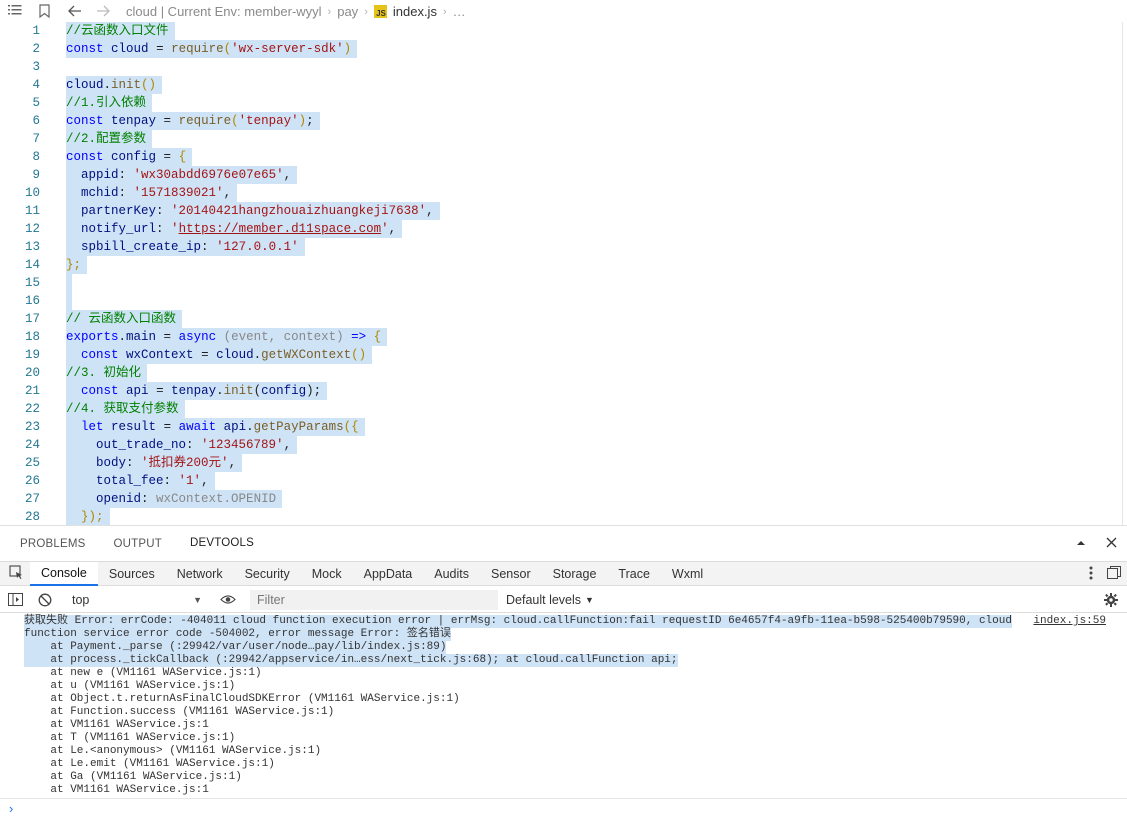 The width and height of the screenshot is (1127, 817). What do you see at coordinates (219, 355) in the screenshot?
I see `code-line: const wxContext = cloud.getWXContext()` at bounding box center [219, 355].